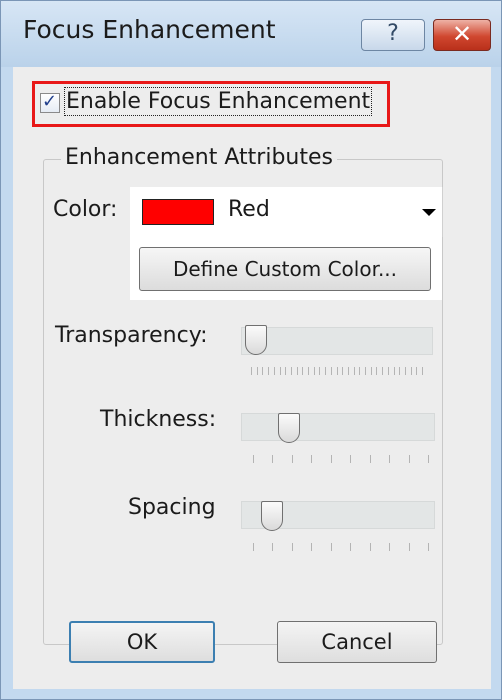 This screenshot has height=700, width=502. Describe the element at coordinates (272, 516) in the screenshot. I see `spacing-slider-thumb` at that location.